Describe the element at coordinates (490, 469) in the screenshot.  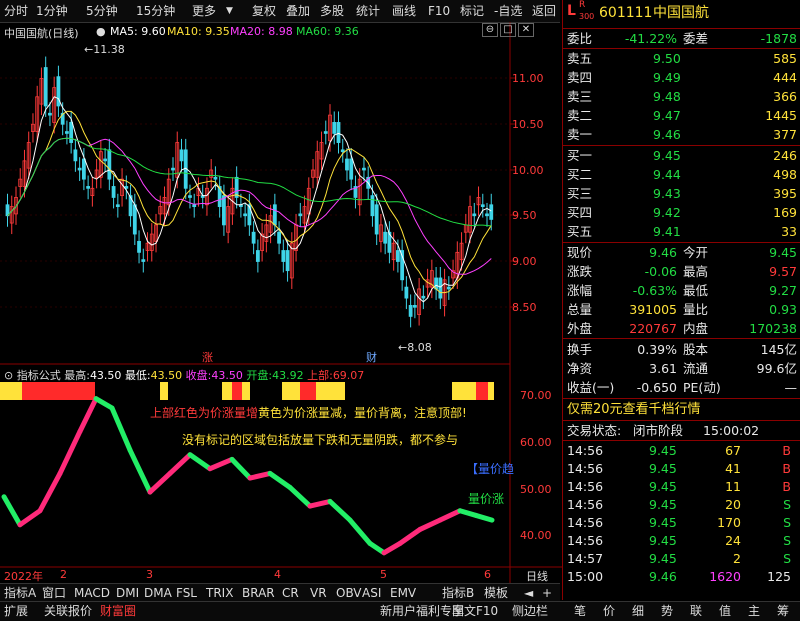
I see `indicator-tag-1: 【量价趋` at that location.